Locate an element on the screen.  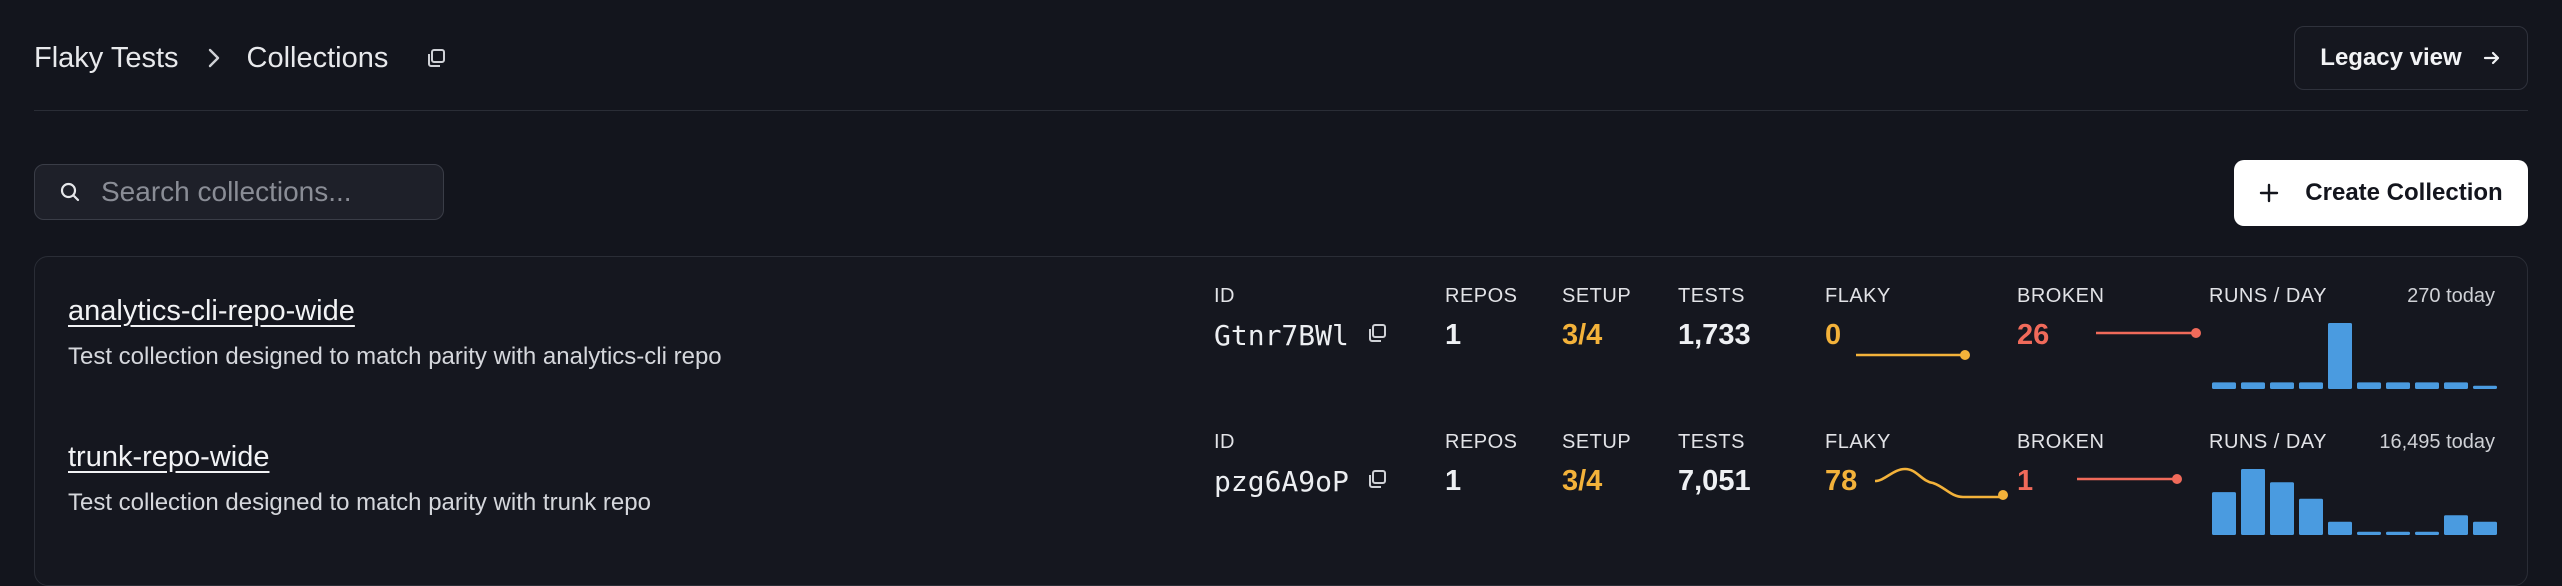
create-collection-button: Create Collection is located at coordinates (2381, 193).